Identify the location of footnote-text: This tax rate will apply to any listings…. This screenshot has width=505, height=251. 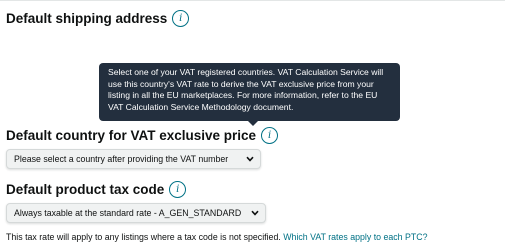
(143, 237).